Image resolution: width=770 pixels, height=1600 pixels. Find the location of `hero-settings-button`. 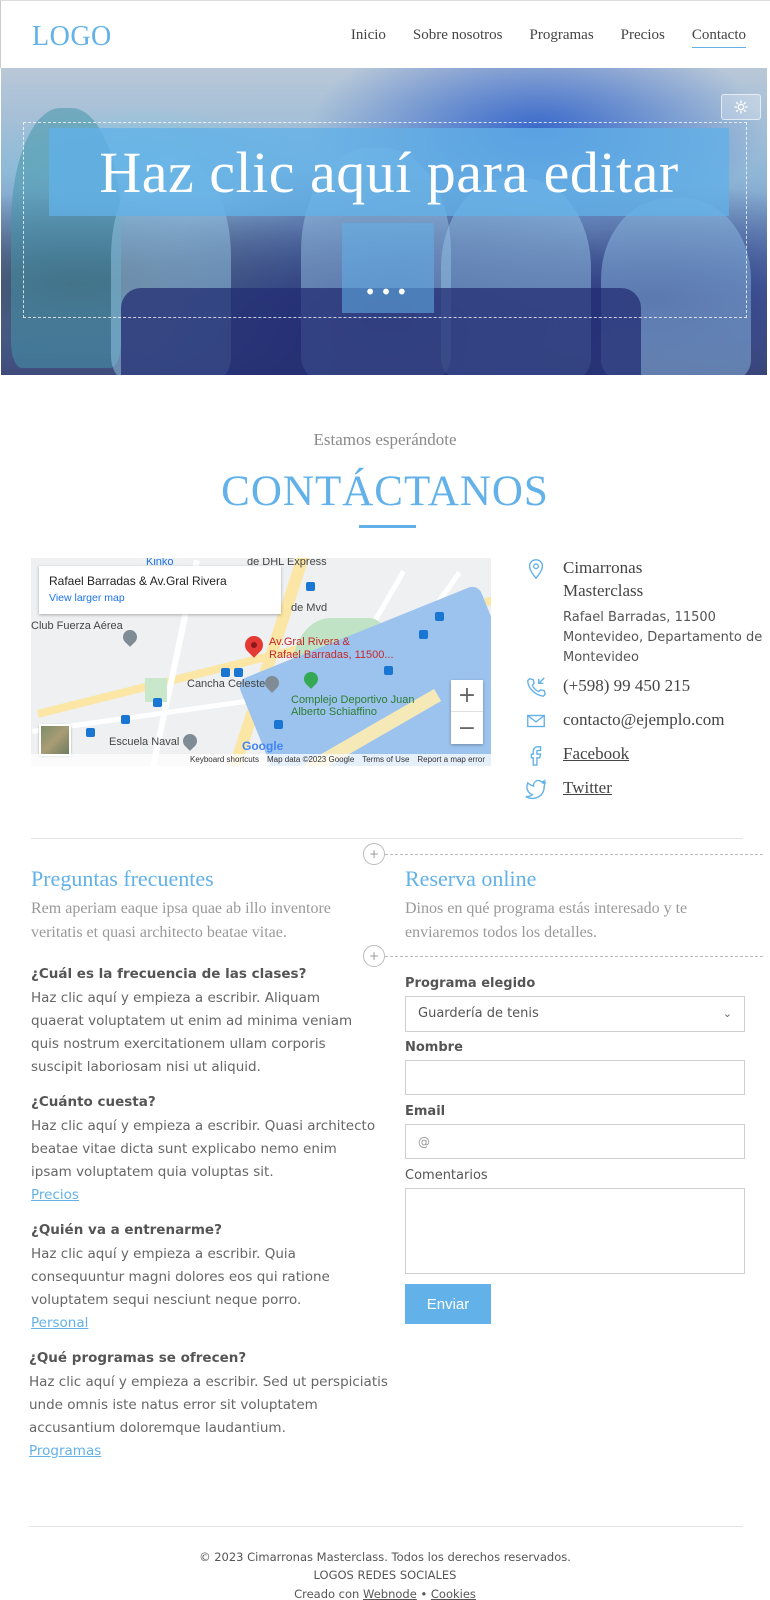

hero-settings-button is located at coordinates (741, 107).